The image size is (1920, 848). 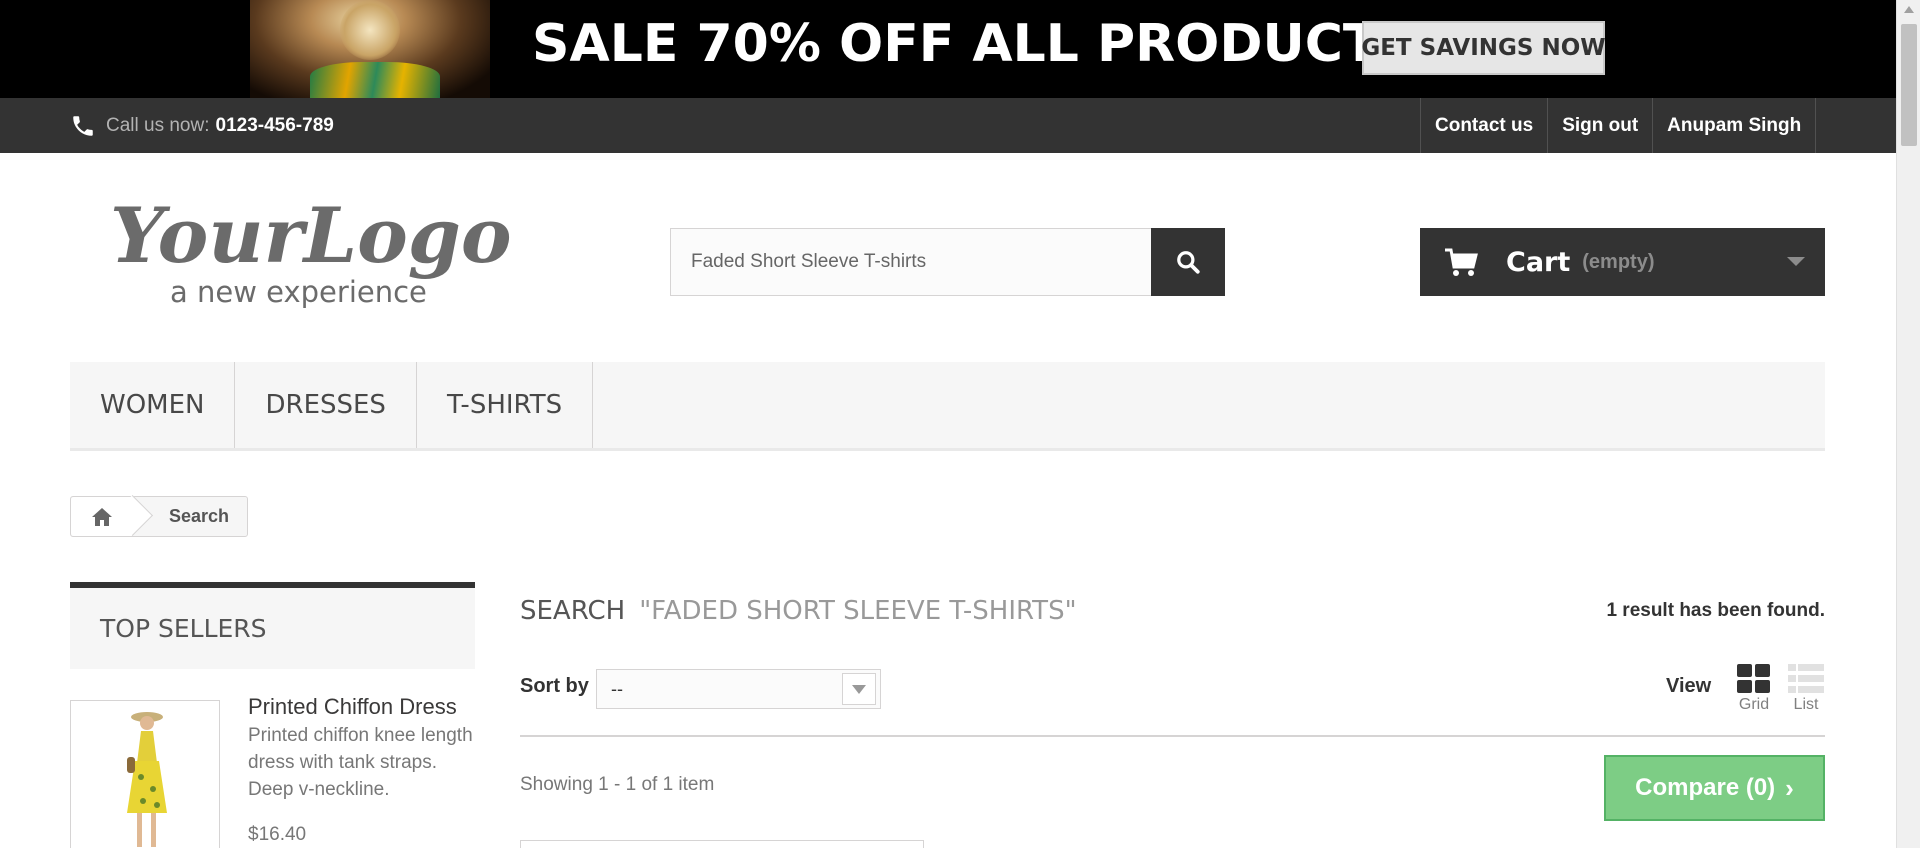 I want to click on cart-dropdown: Cart (empty), so click(x=1622, y=262).